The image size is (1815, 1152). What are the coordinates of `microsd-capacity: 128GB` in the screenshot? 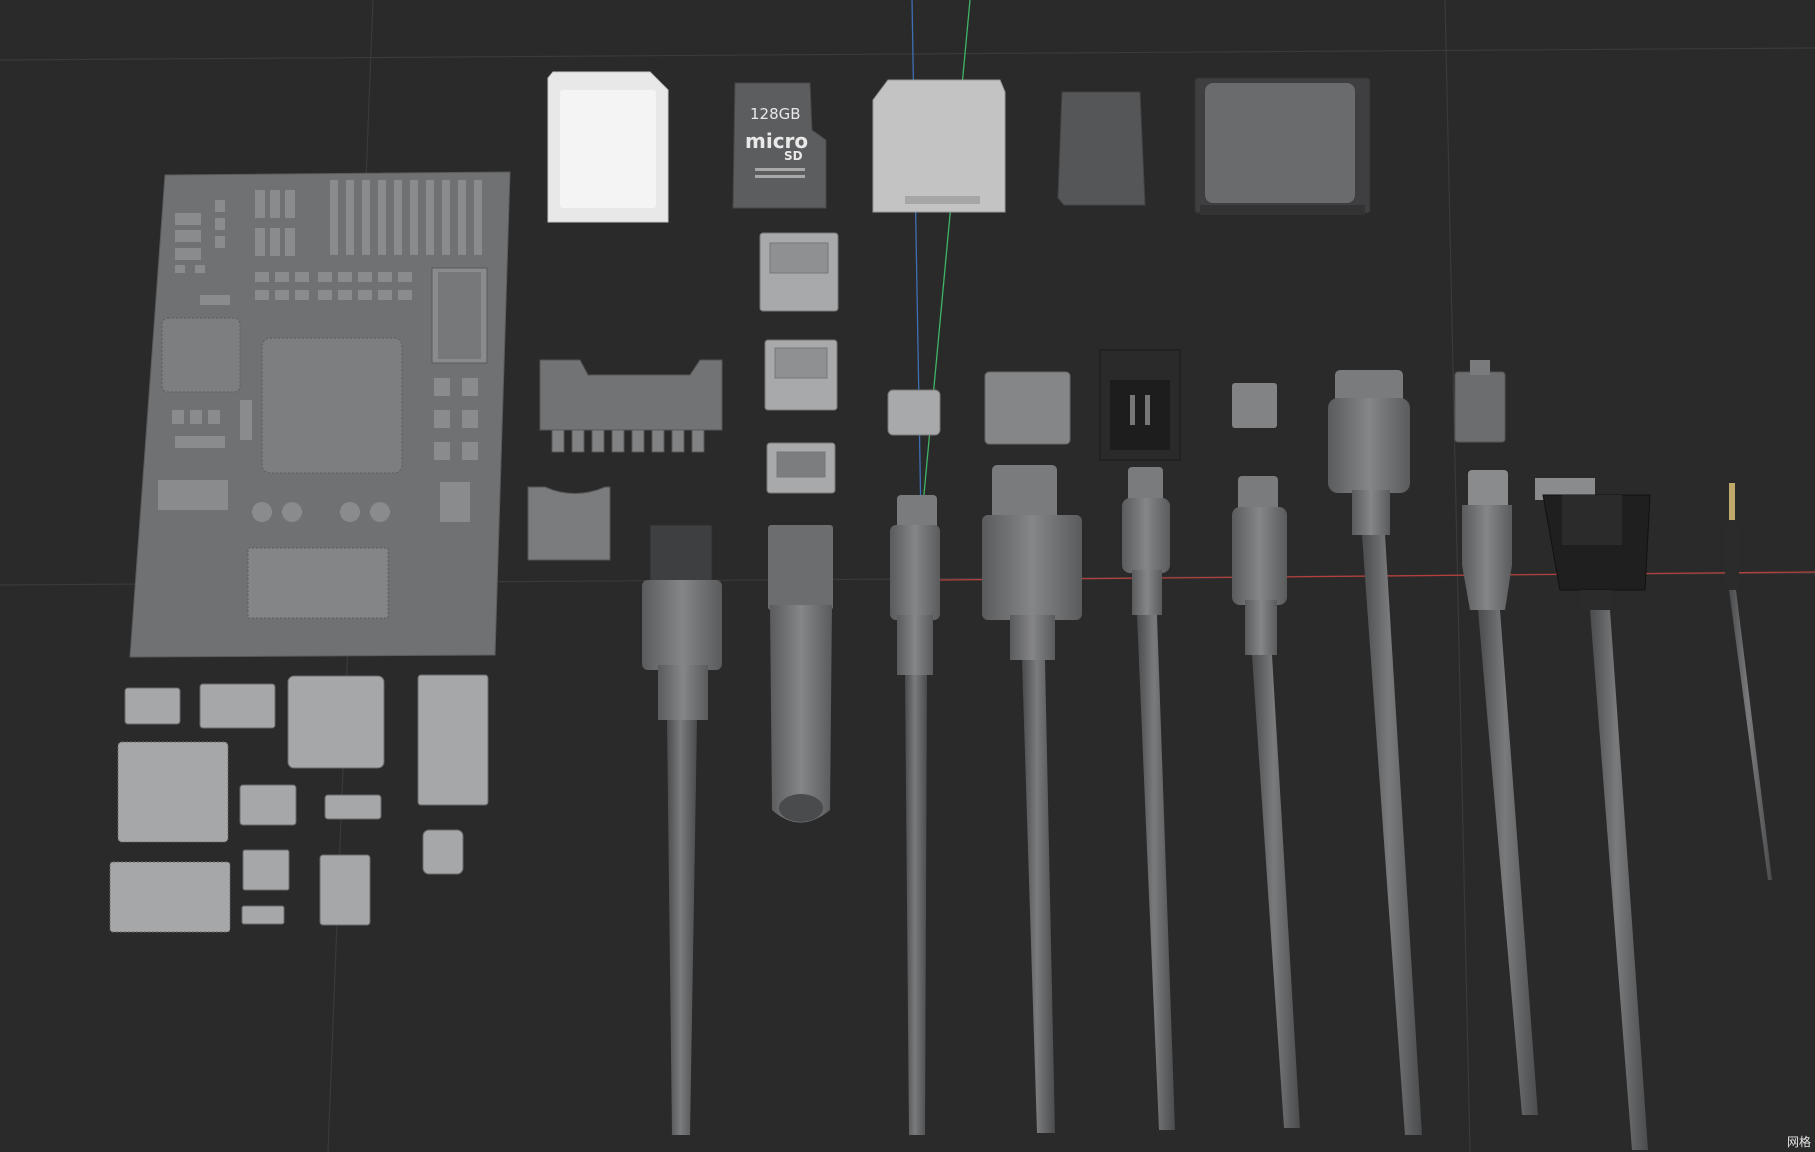 It's located at (775, 114).